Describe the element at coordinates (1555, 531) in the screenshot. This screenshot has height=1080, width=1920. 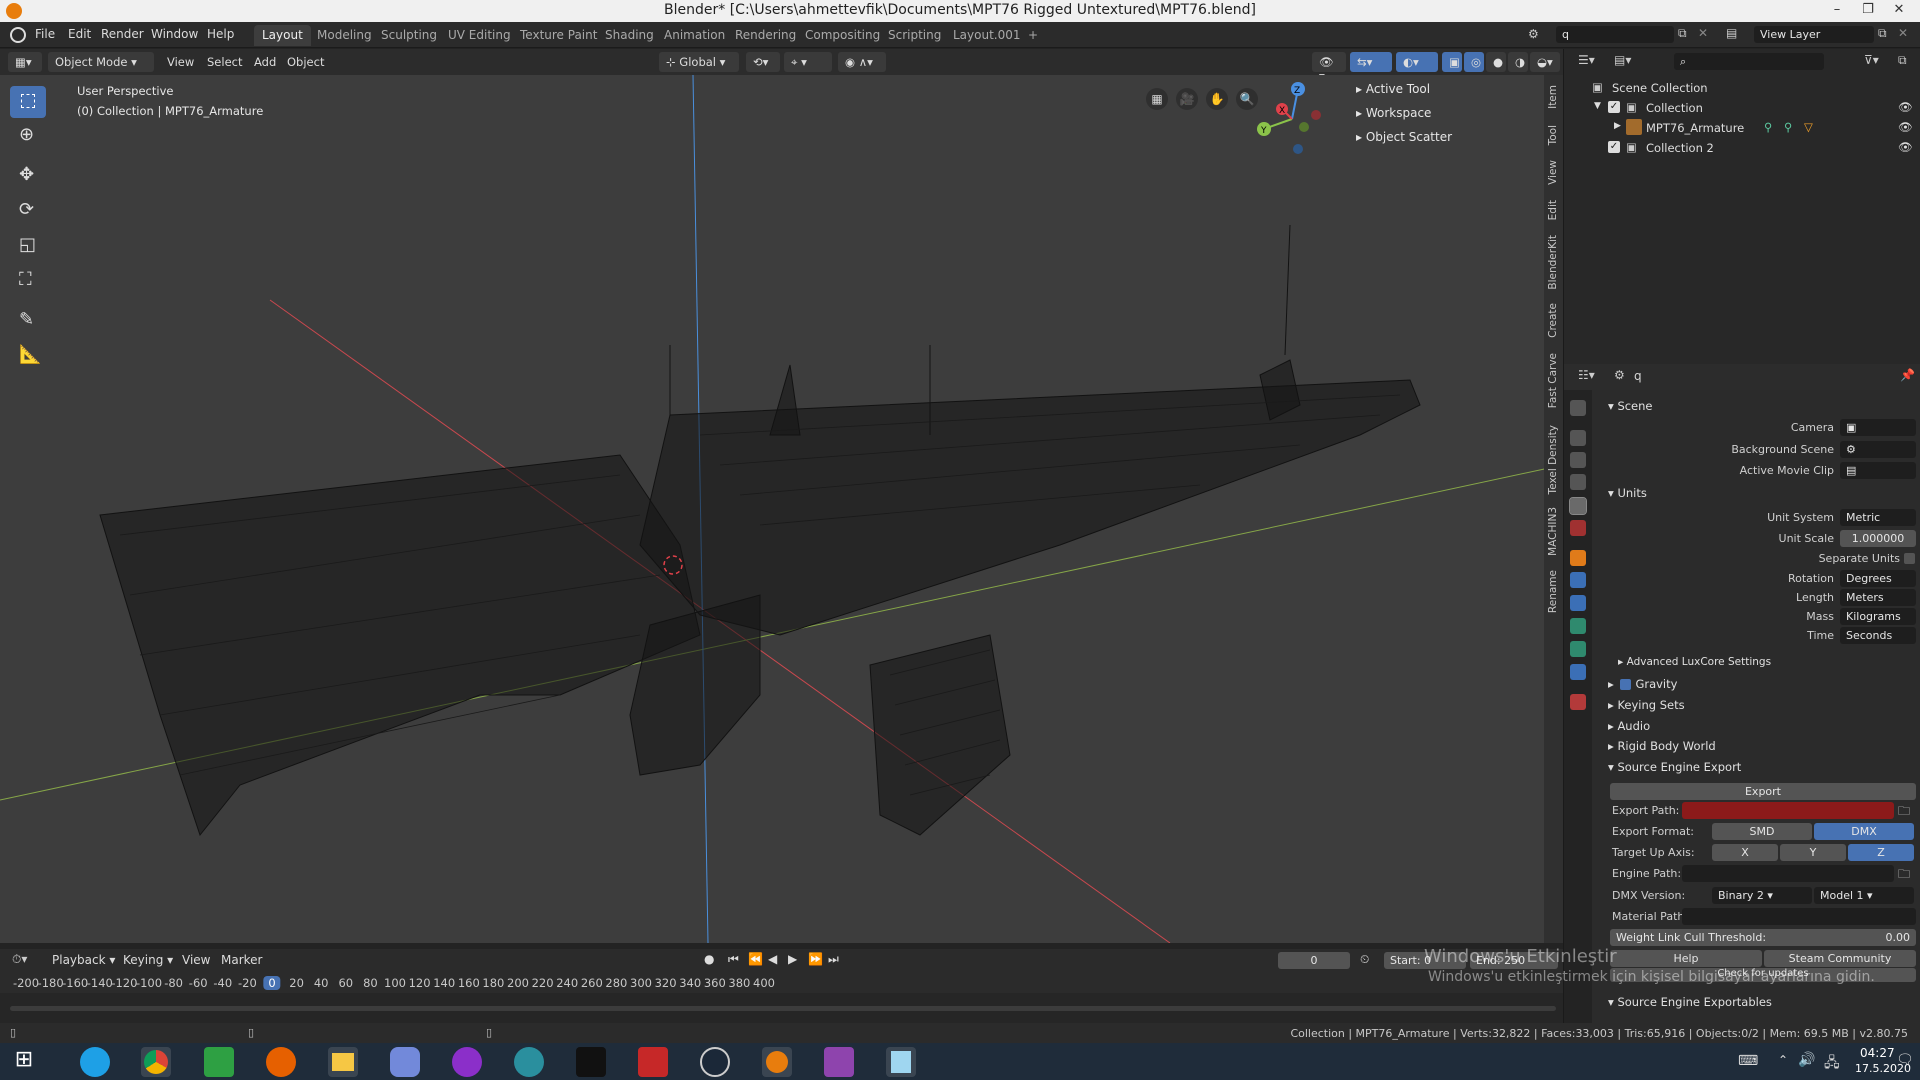
I see `side-tab-machin3: MACHIN3` at that location.